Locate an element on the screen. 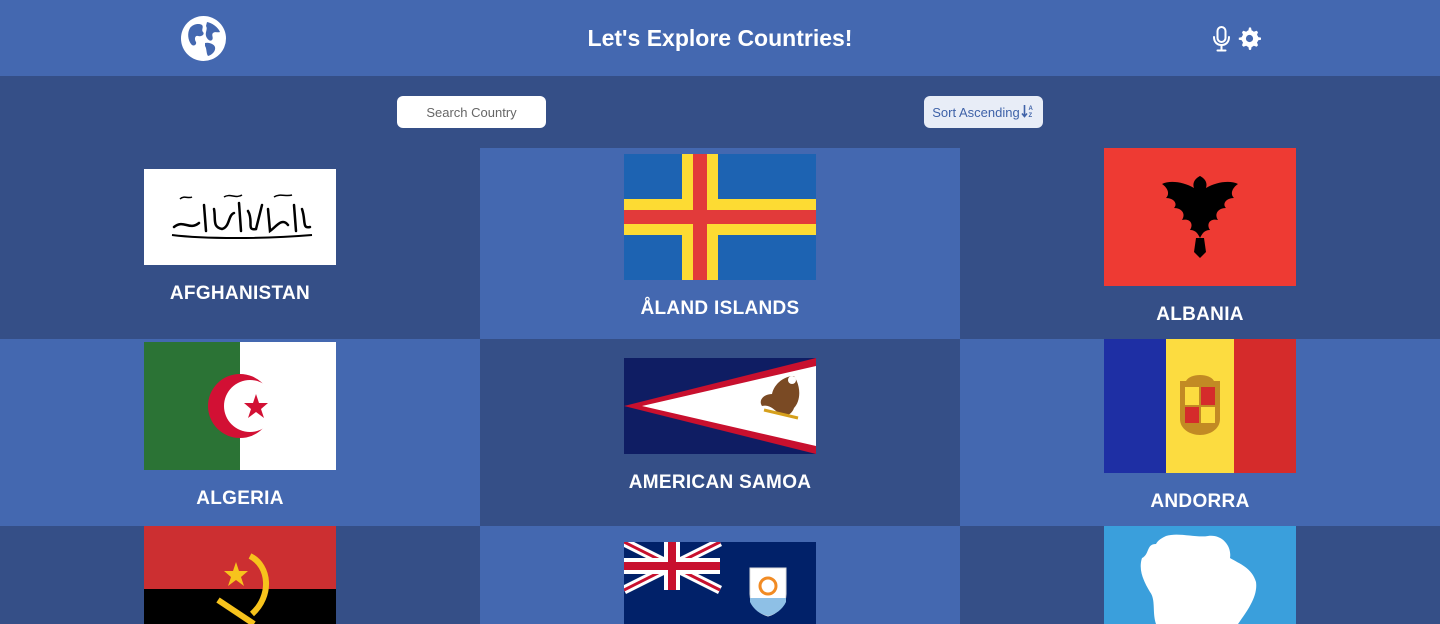 This screenshot has width=1440, height=624. country-card: ALGERIA is located at coordinates (240, 432).